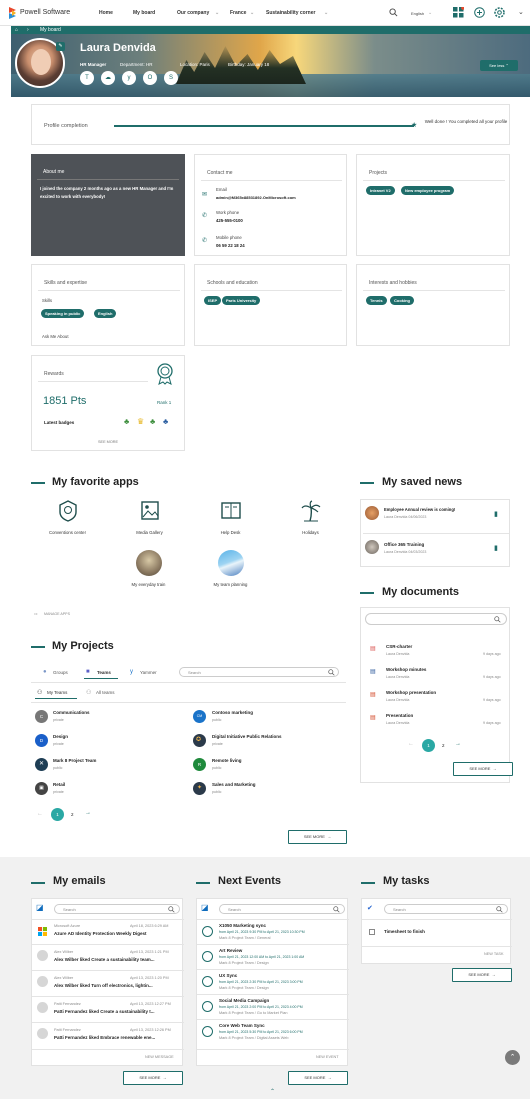 Image resolution: width=530 pixels, height=1099 pixels. Describe the element at coordinates (87, 78) in the screenshot. I see `teams-icon: T` at that location.